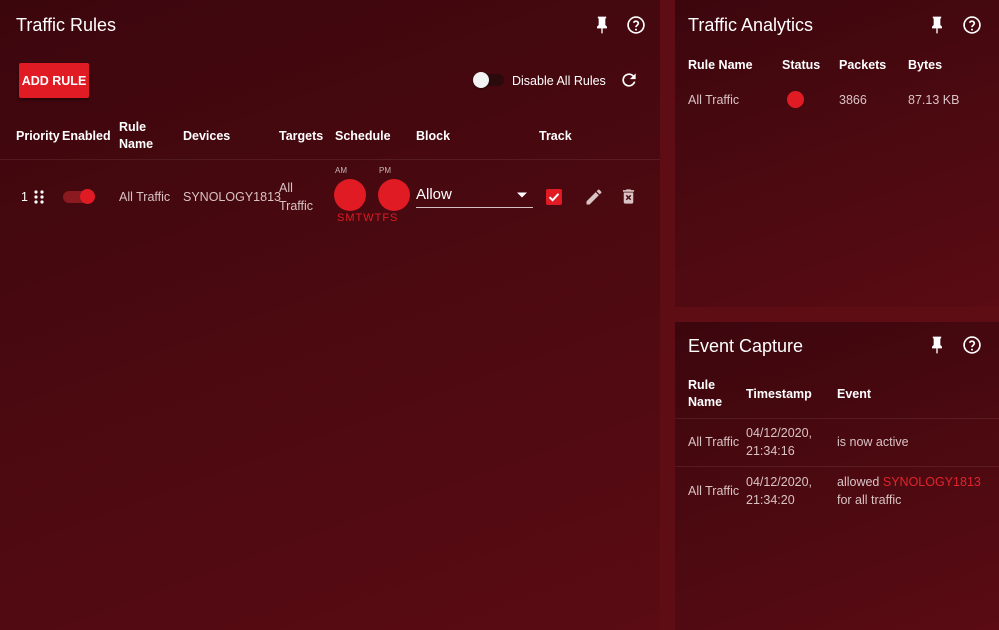 The height and width of the screenshot is (630, 999). Describe the element at coordinates (385, 170) in the screenshot. I see `schedule-pm-label: PM` at that location.